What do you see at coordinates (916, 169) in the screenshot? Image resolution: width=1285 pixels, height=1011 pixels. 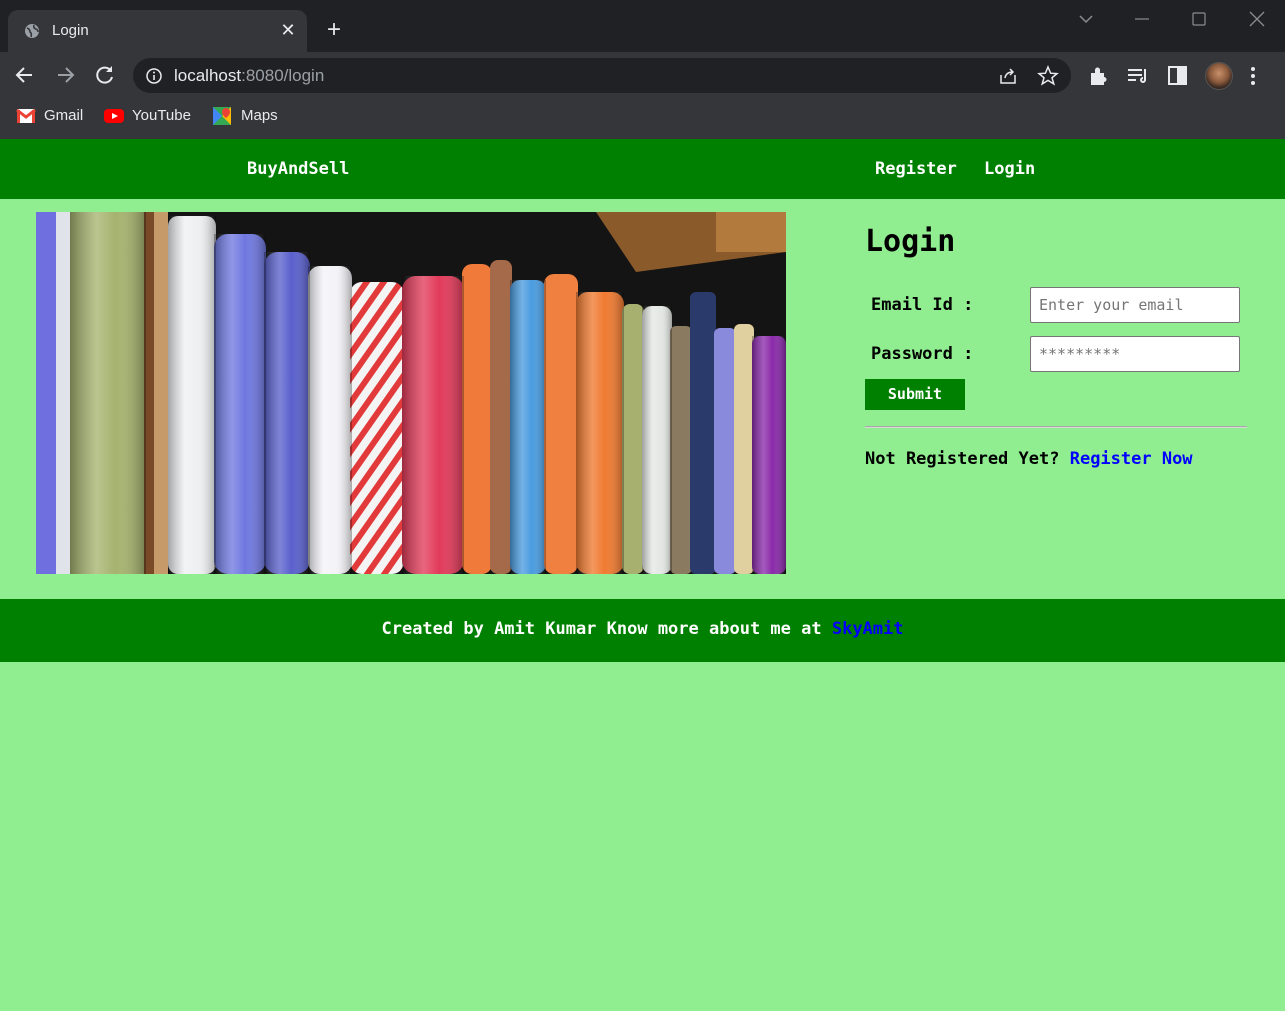 I see `nav-register-link: Register` at bounding box center [916, 169].